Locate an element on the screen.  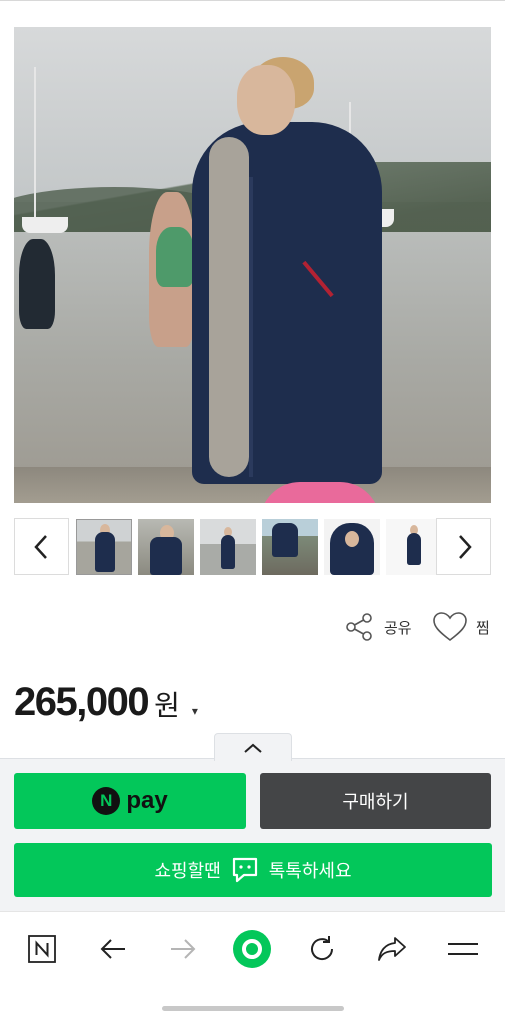
forward-button is located at coordinates (183, 949).